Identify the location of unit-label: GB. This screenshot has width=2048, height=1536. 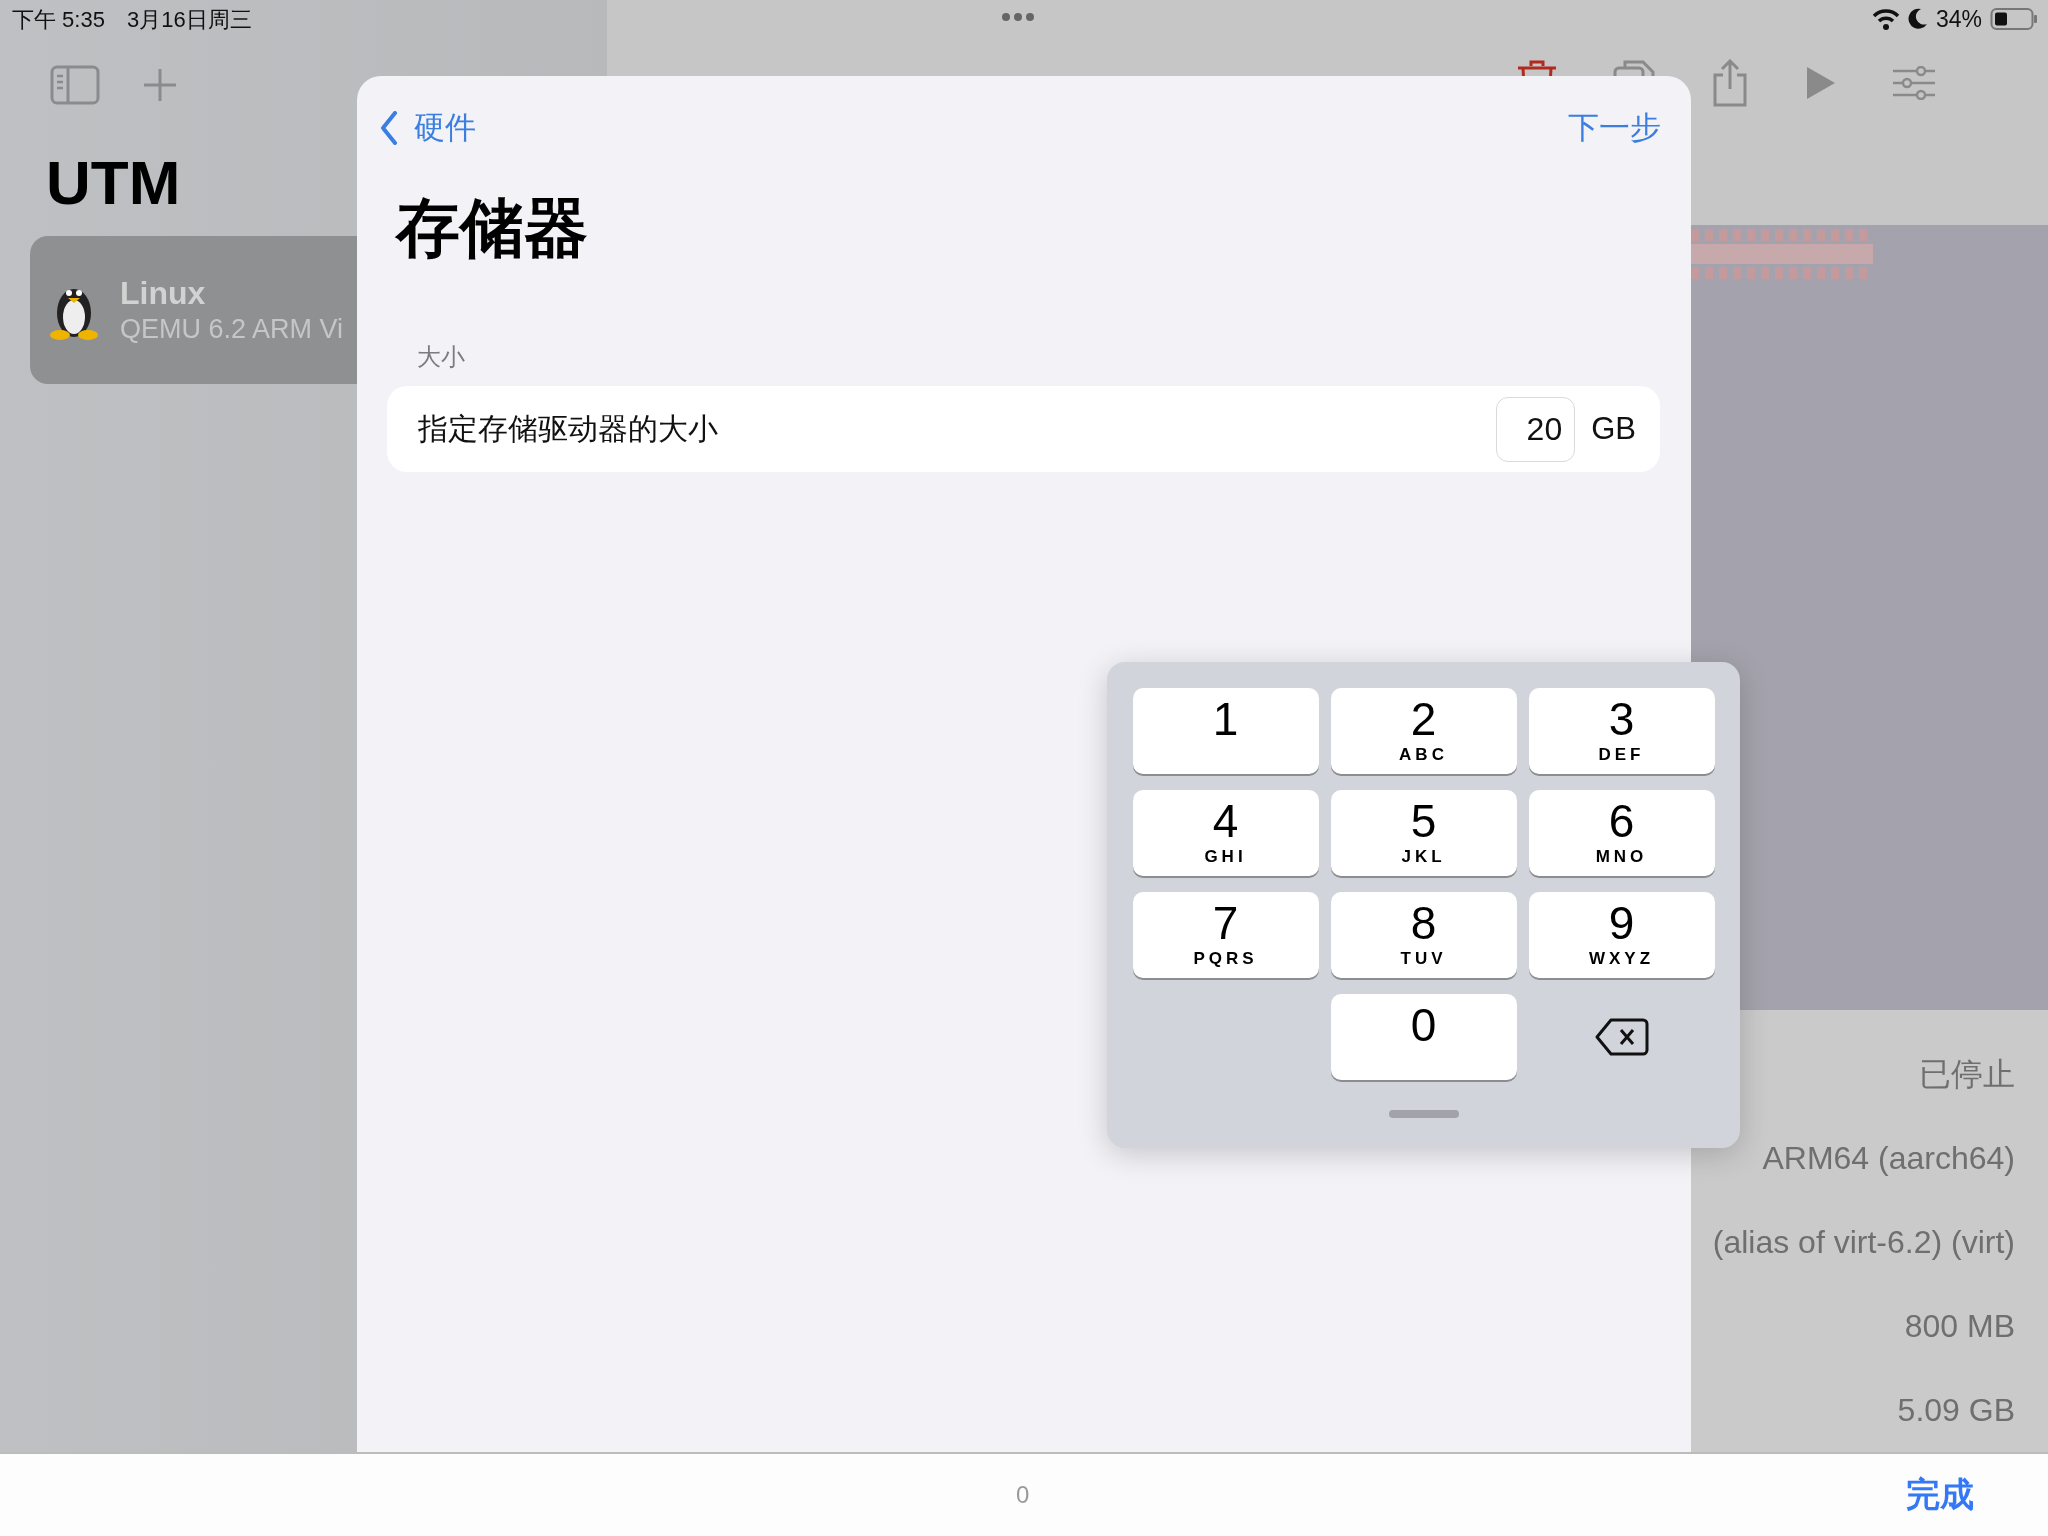
(1613, 429).